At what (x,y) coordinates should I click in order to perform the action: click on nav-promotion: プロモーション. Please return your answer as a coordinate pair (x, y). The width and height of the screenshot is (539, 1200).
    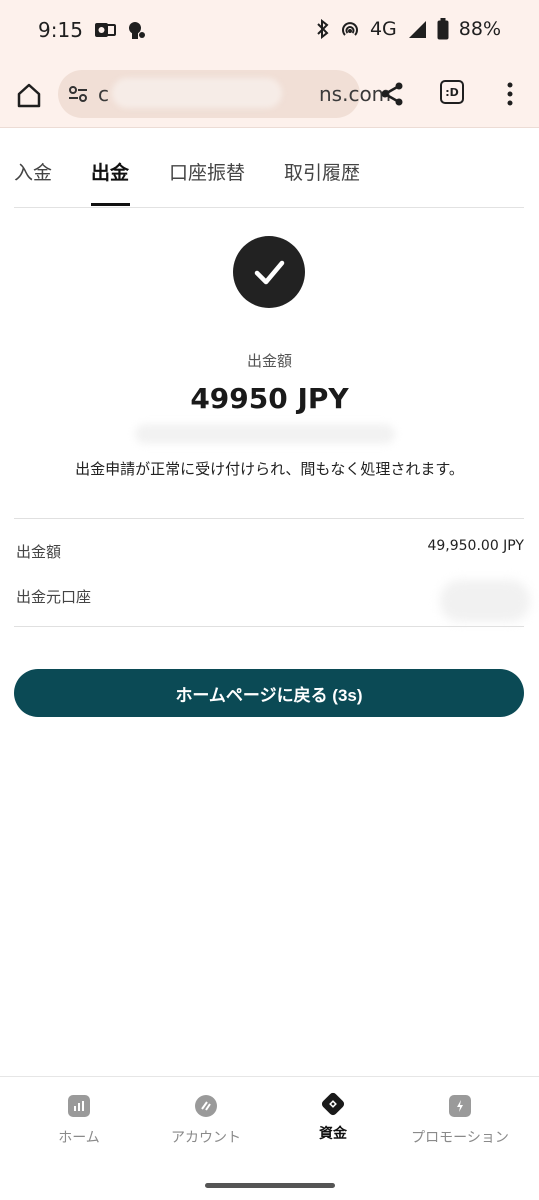
    Looking at the image, I should click on (460, 1121).